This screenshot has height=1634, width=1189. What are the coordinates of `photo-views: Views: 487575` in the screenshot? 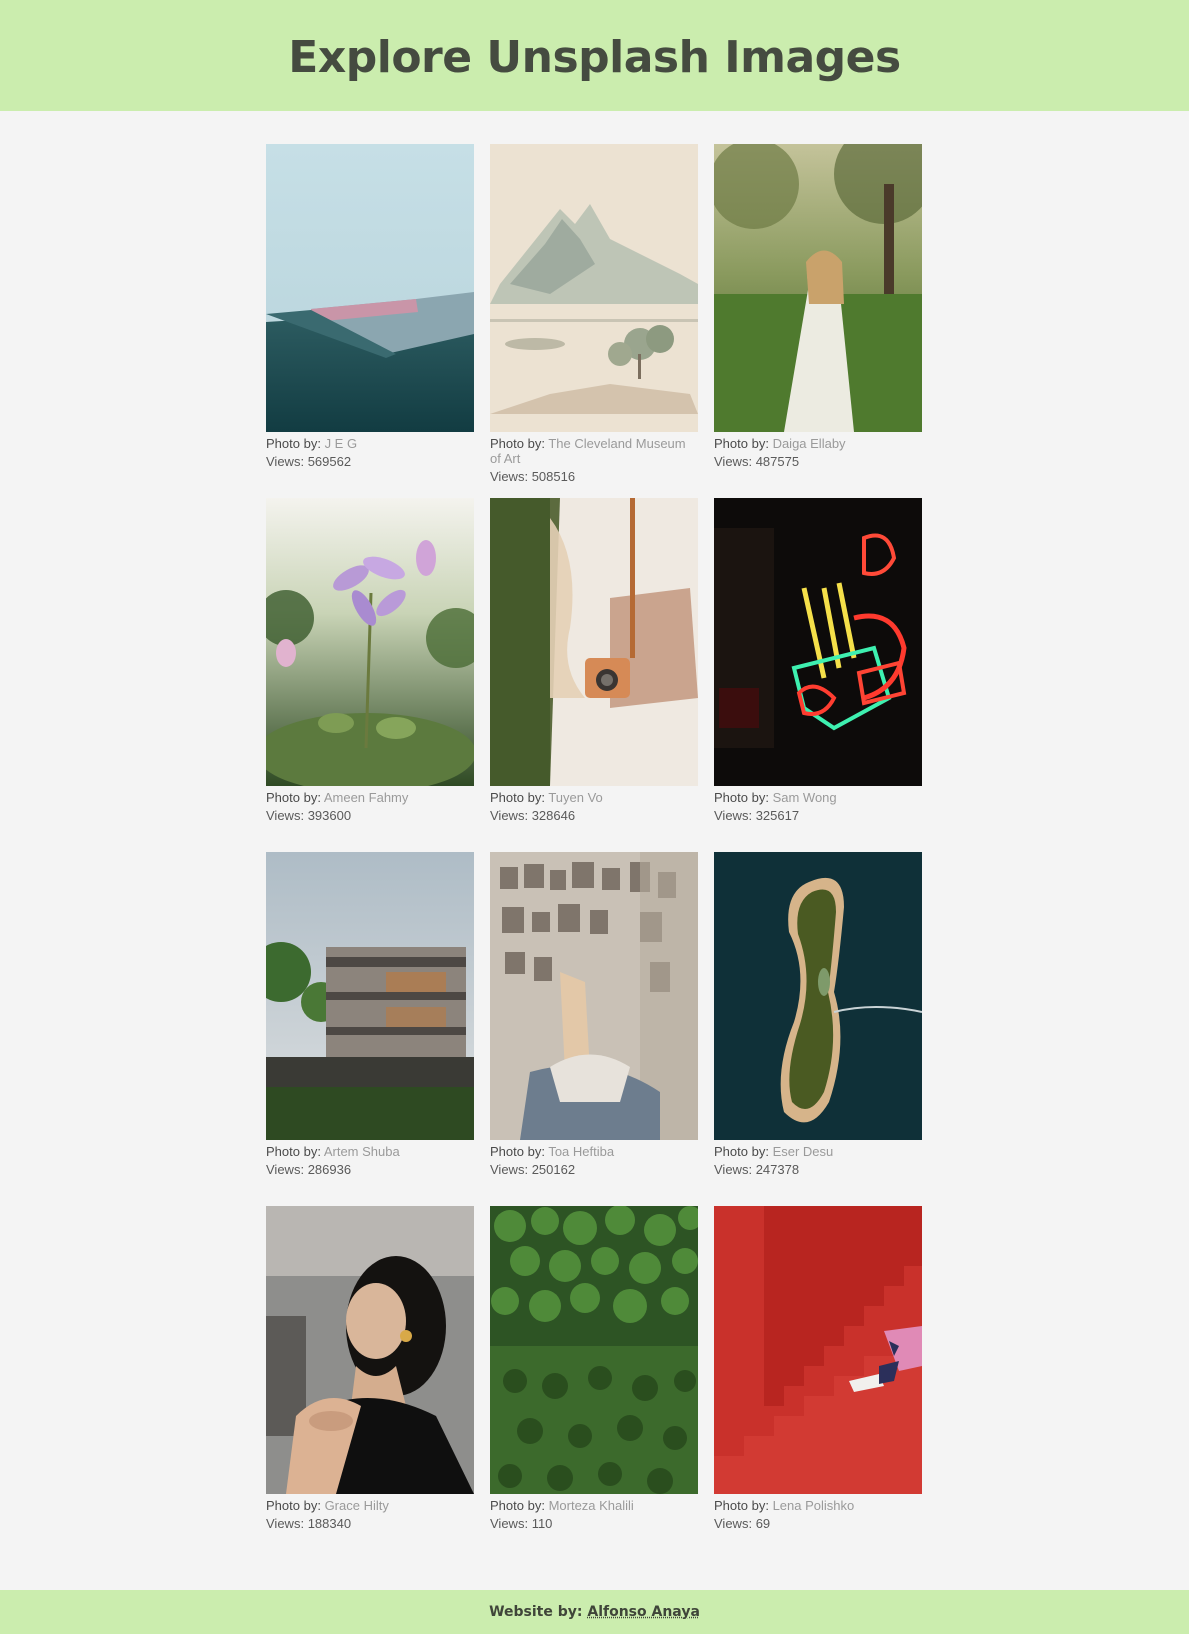 It's located at (818, 461).